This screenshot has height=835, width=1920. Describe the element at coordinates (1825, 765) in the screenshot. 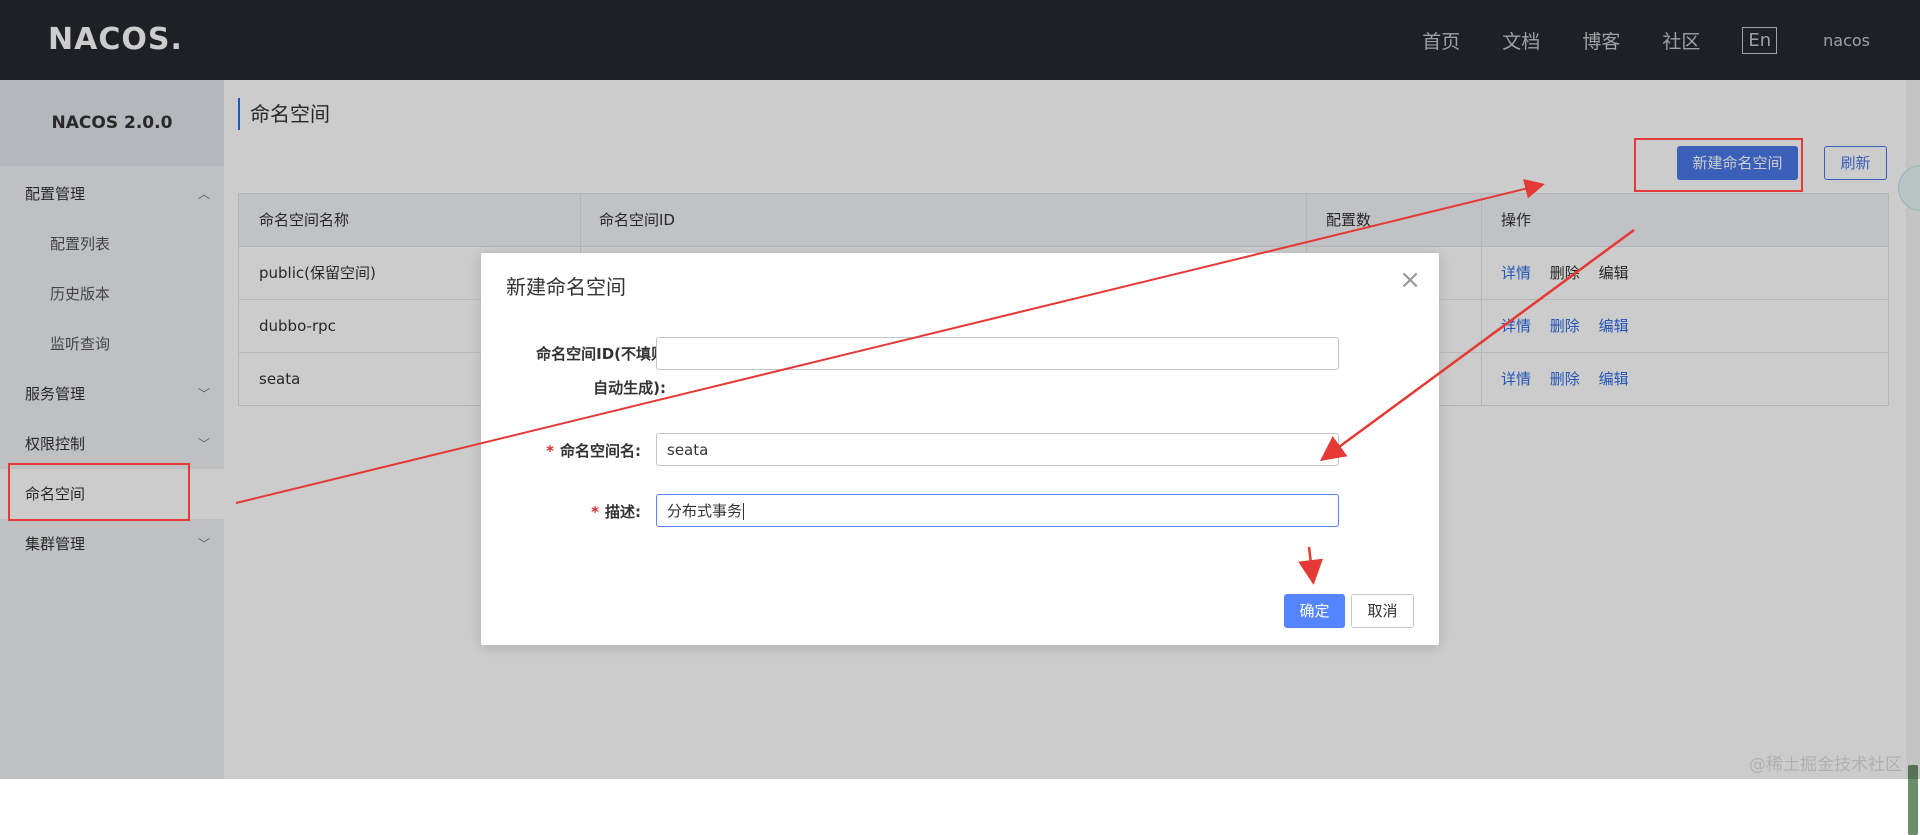

I see `watermark: @稀土掘金技术社区` at that location.